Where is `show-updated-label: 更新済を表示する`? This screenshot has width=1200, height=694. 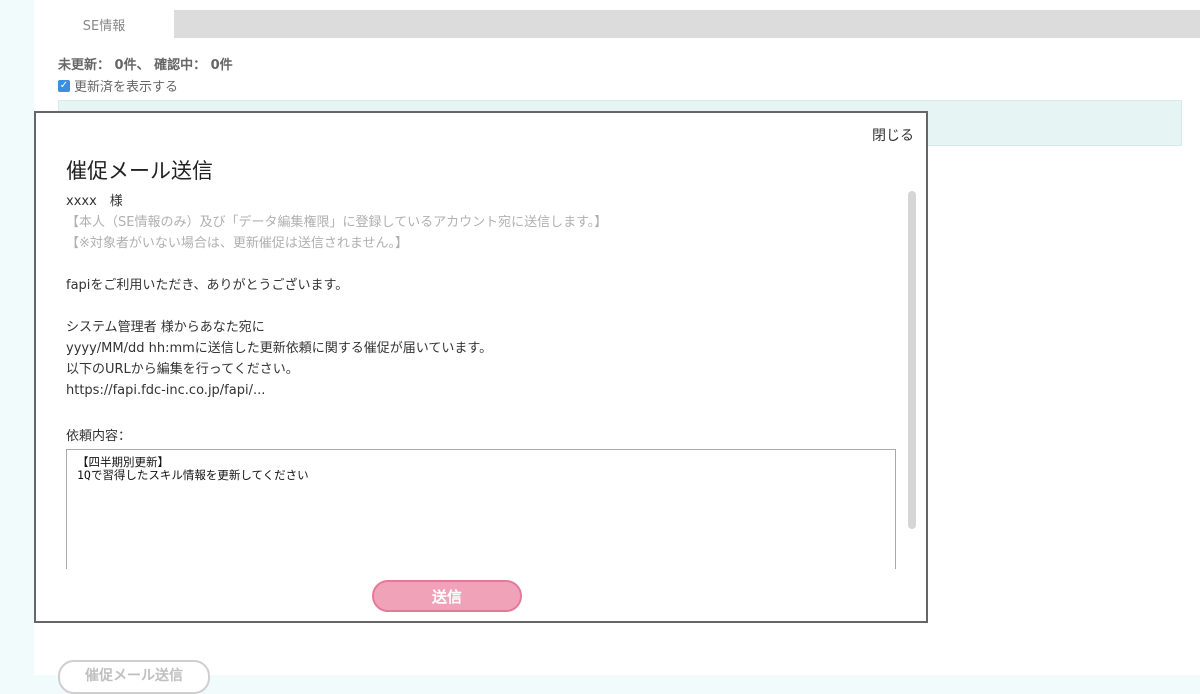
show-updated-label: 更新済を表示する is located at coordinates (126, 87).